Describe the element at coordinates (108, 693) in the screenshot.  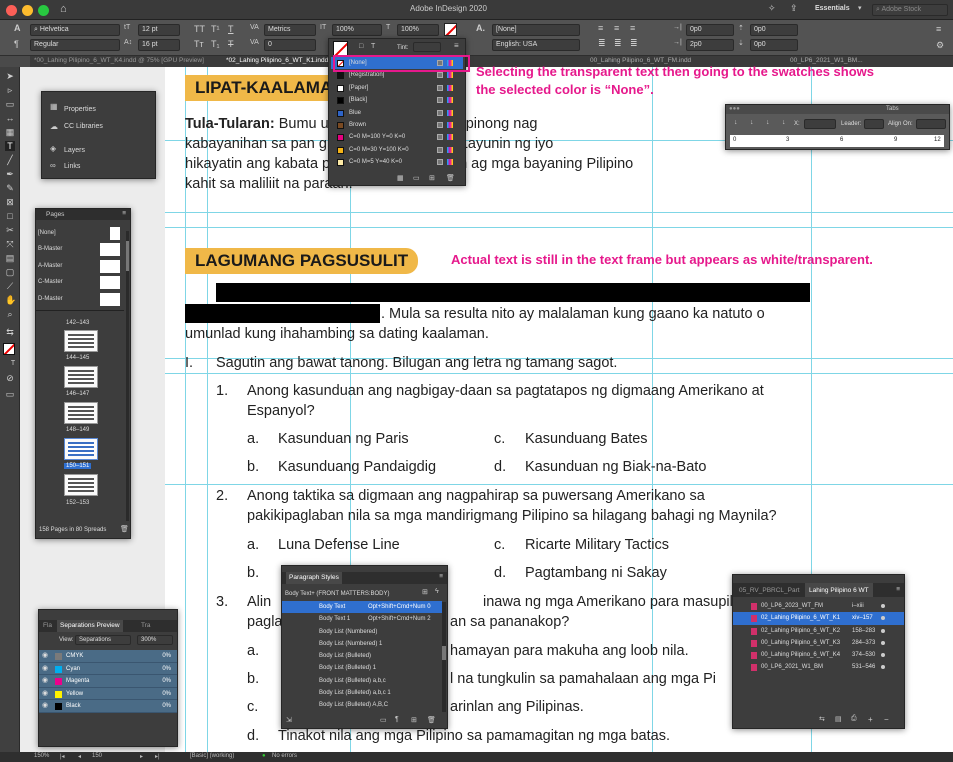
I see `ink-row: ◉ Yellow 0%` at that location.